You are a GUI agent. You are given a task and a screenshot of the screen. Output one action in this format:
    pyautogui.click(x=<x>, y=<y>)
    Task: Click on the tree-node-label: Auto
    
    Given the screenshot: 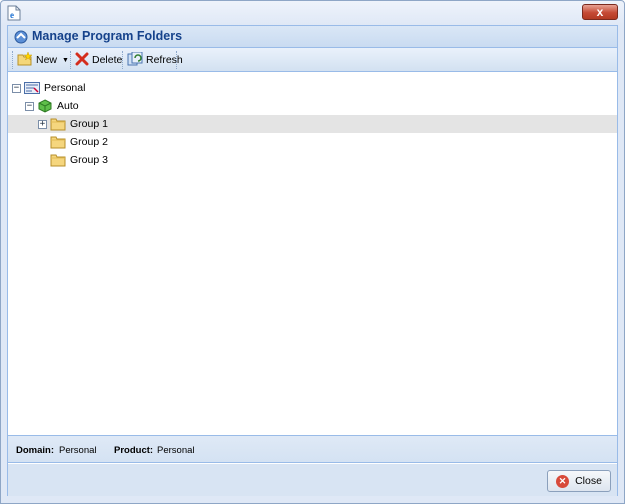 What is the action you would take?
    pyautogui.click(x=68, y=106)
    